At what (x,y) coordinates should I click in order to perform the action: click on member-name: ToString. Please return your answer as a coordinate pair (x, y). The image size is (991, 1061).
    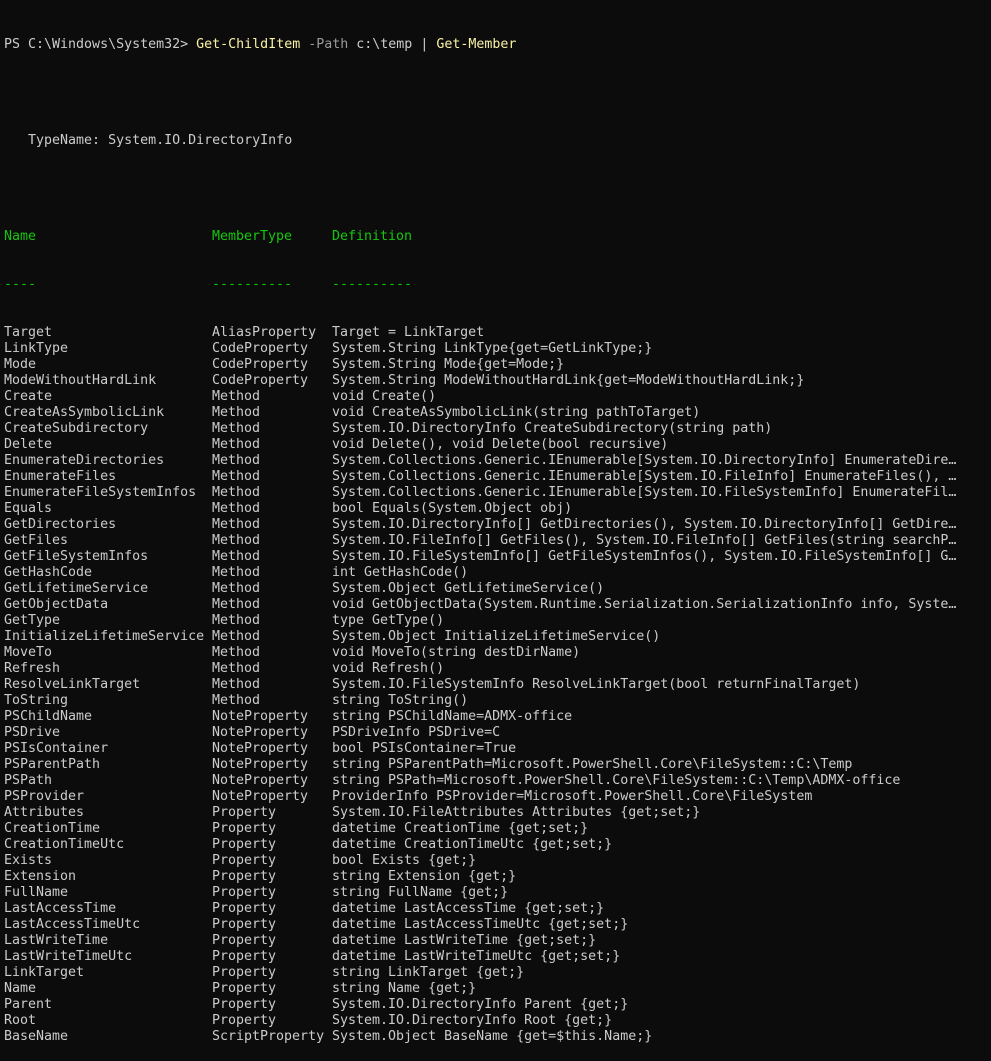
    Looking at the image, I should click on (36, 700).